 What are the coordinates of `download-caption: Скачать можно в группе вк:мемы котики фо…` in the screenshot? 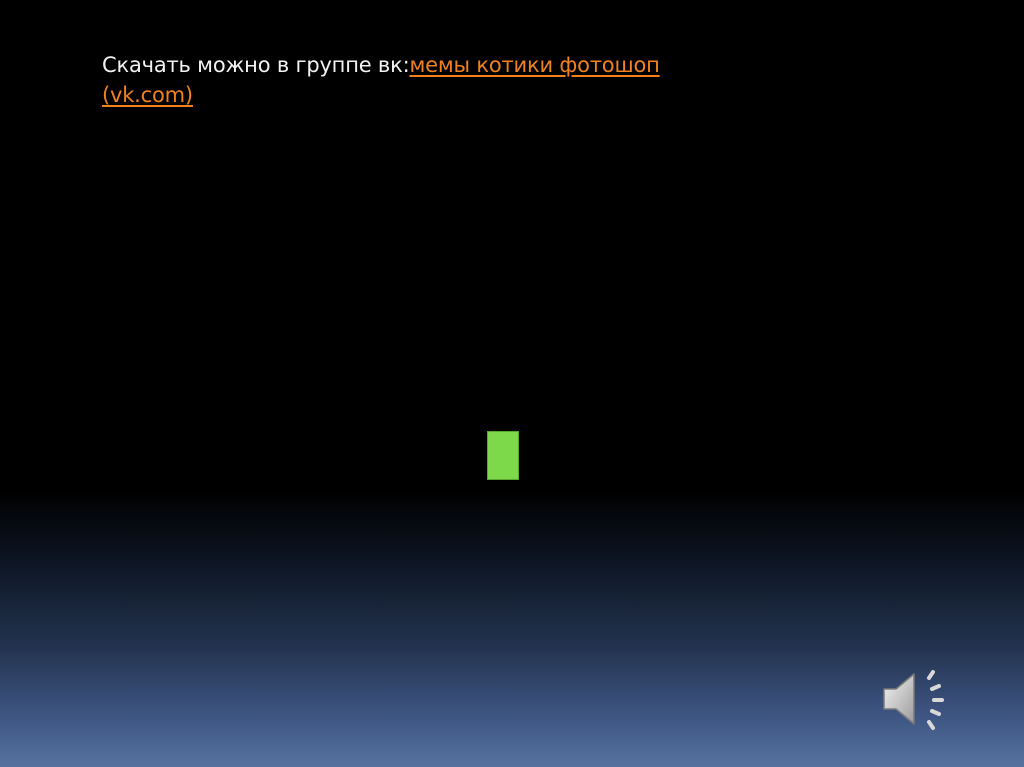 It's located at (402, 80).